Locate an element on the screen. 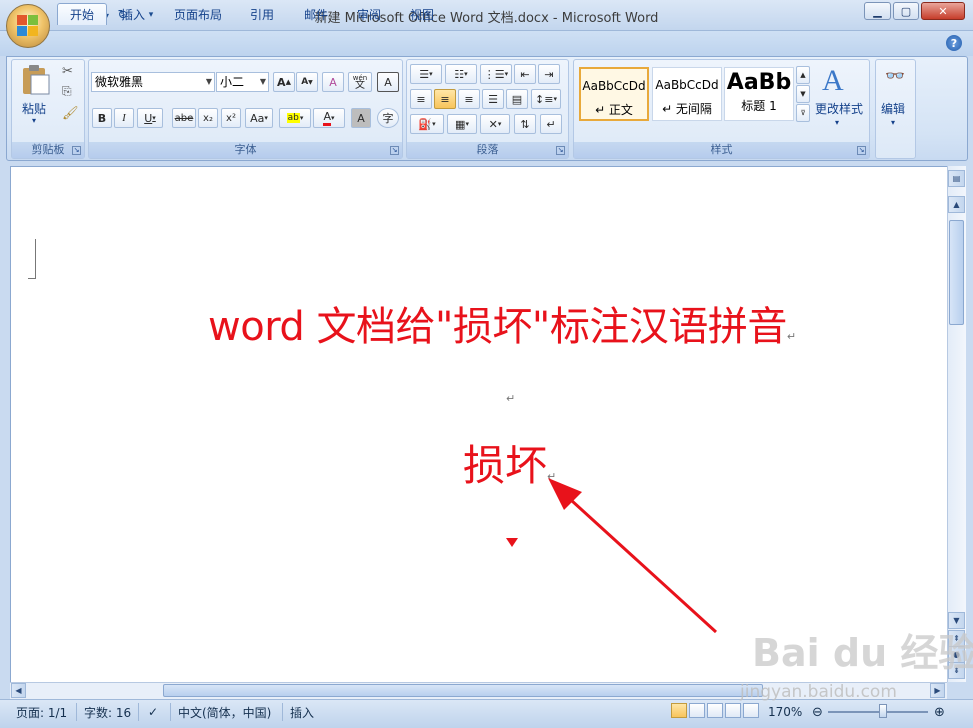  tab-page-layout: 页面布局 is located at coordinates (198, 14).